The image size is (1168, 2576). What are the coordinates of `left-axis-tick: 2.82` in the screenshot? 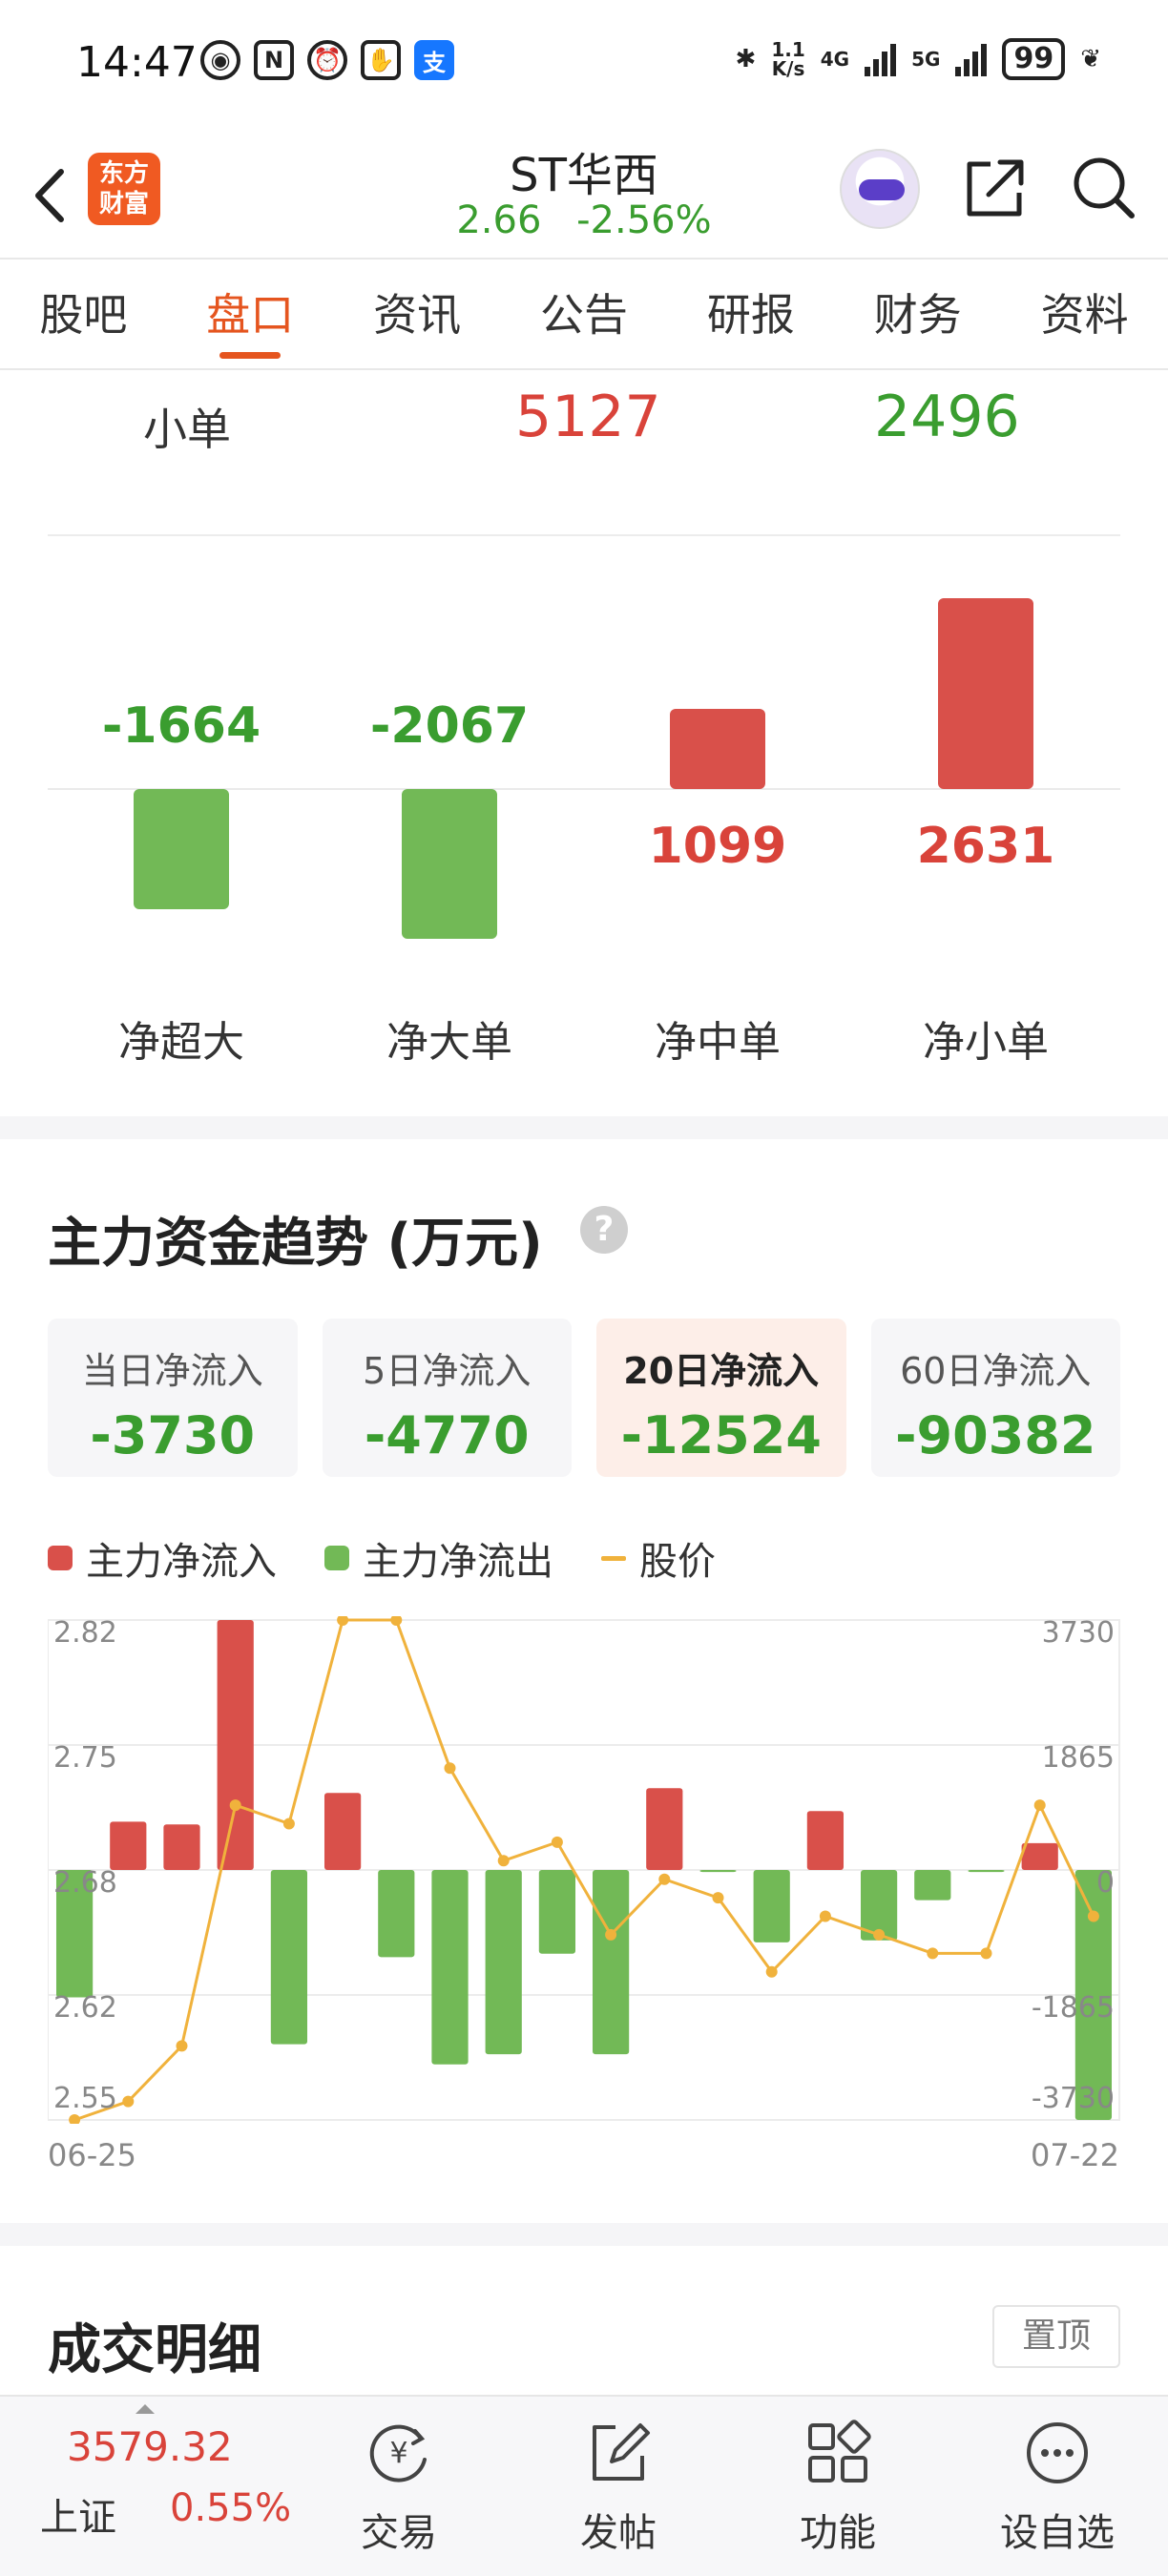 It's located at (85, 1633).